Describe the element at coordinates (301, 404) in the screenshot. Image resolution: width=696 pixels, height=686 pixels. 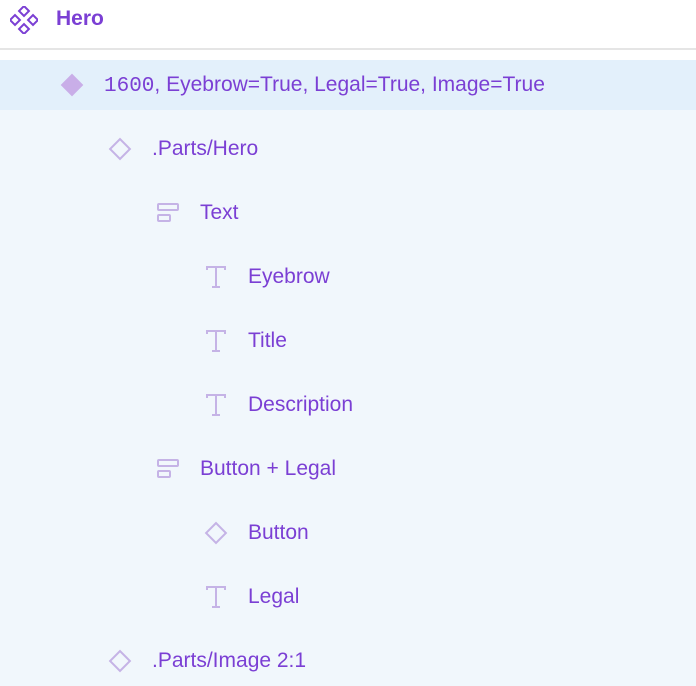
I see `layer-label: Description` at that location.